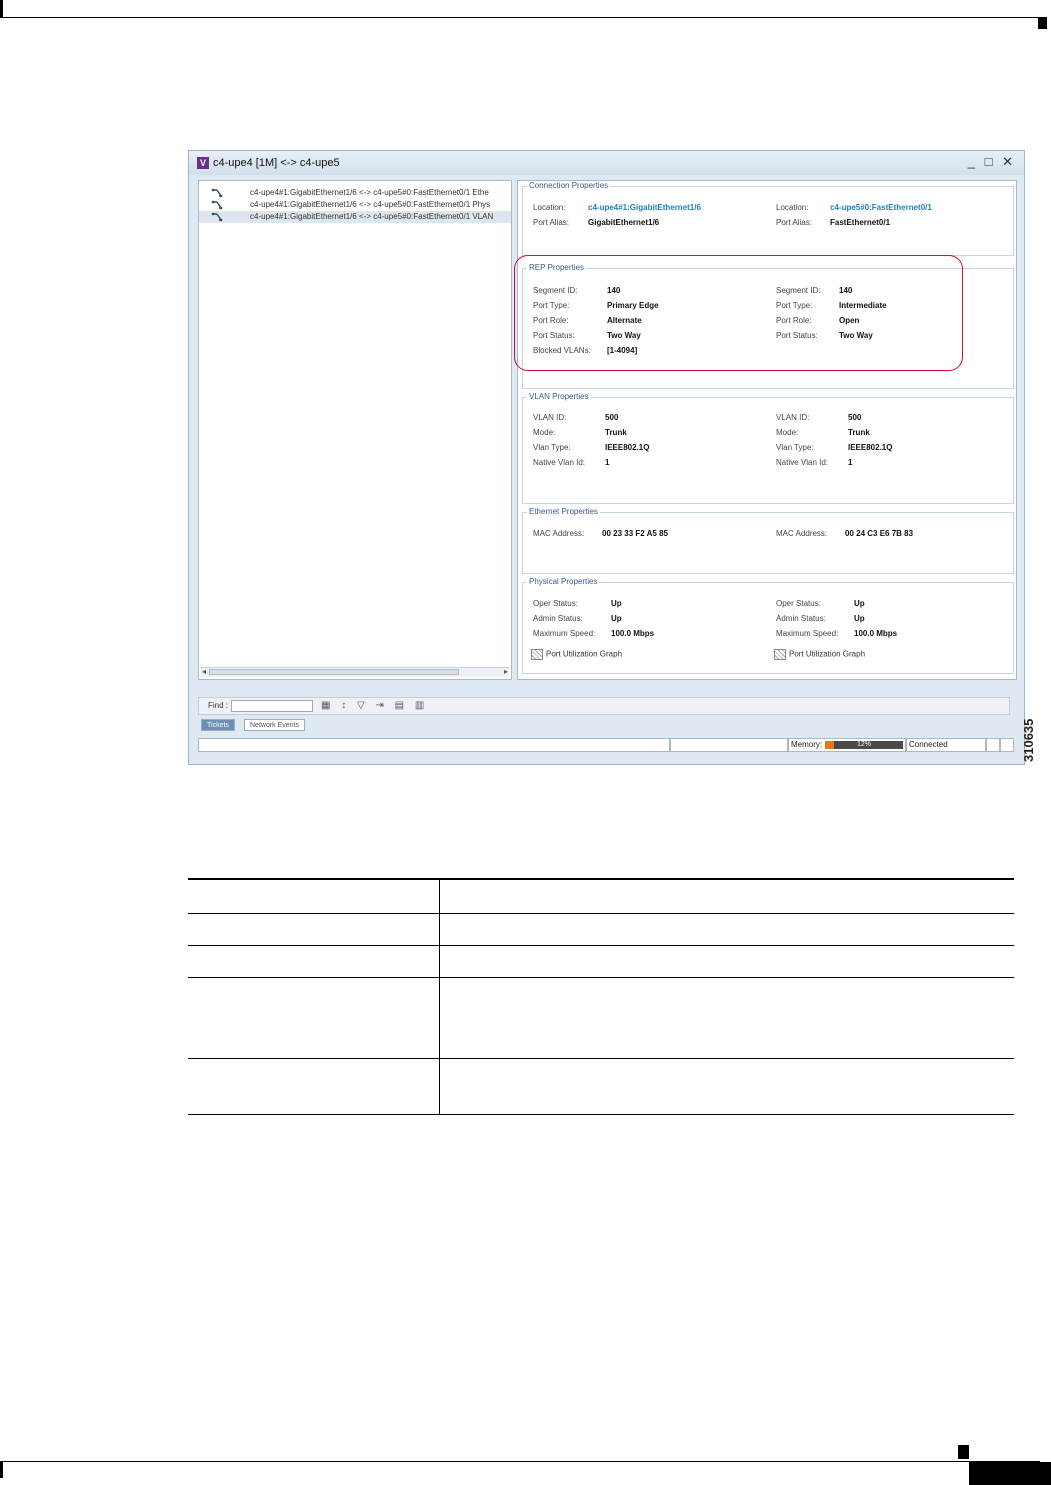 This screenshot has height=1485, width=1051. Describe the element at coordinates (604, 706) in the screenshot. I see `find-toolbar: Find : ▦ ↕ ▽ ⇥ ▤ ▥` at that location.